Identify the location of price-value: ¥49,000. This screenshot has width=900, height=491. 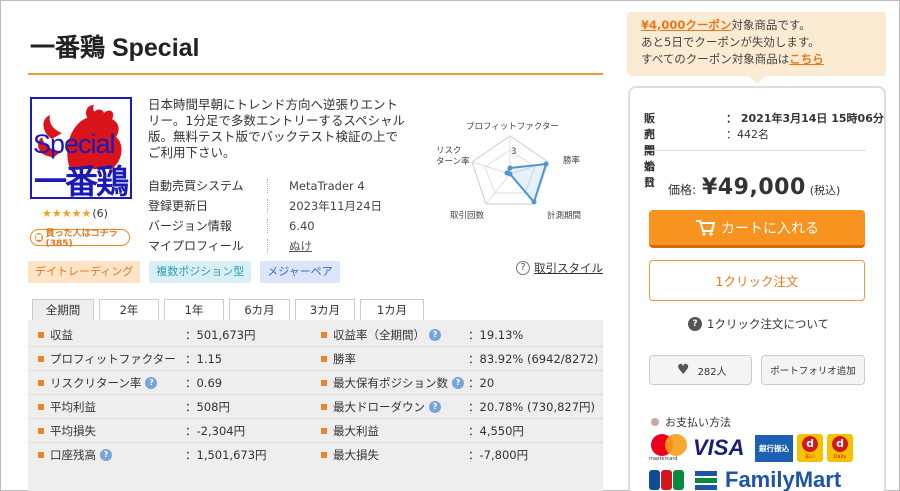
(754, 187).